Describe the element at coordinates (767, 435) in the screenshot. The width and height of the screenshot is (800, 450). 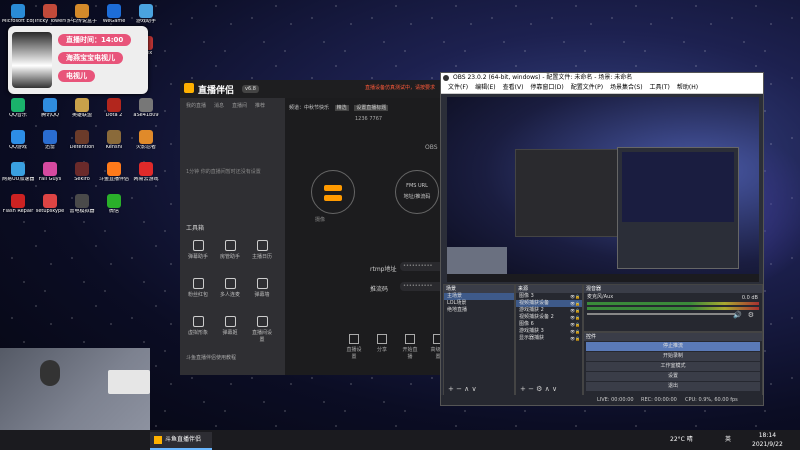
I see `clock-time: 18:14` at that location.